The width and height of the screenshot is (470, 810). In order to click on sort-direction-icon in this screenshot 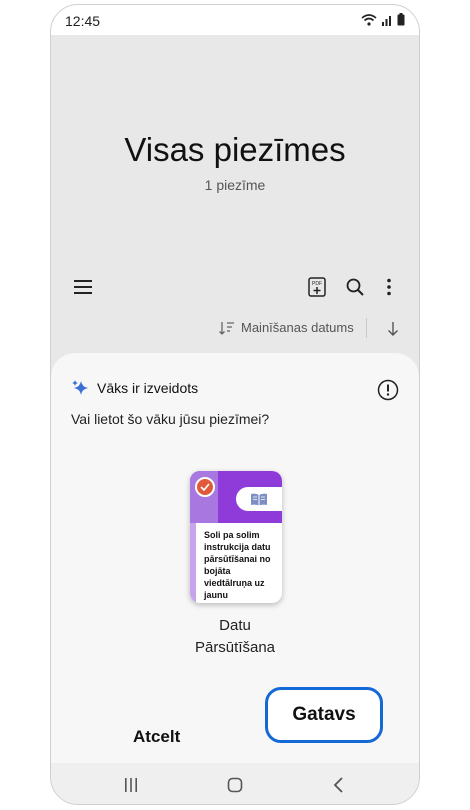, I will do `click(393, 329)`.